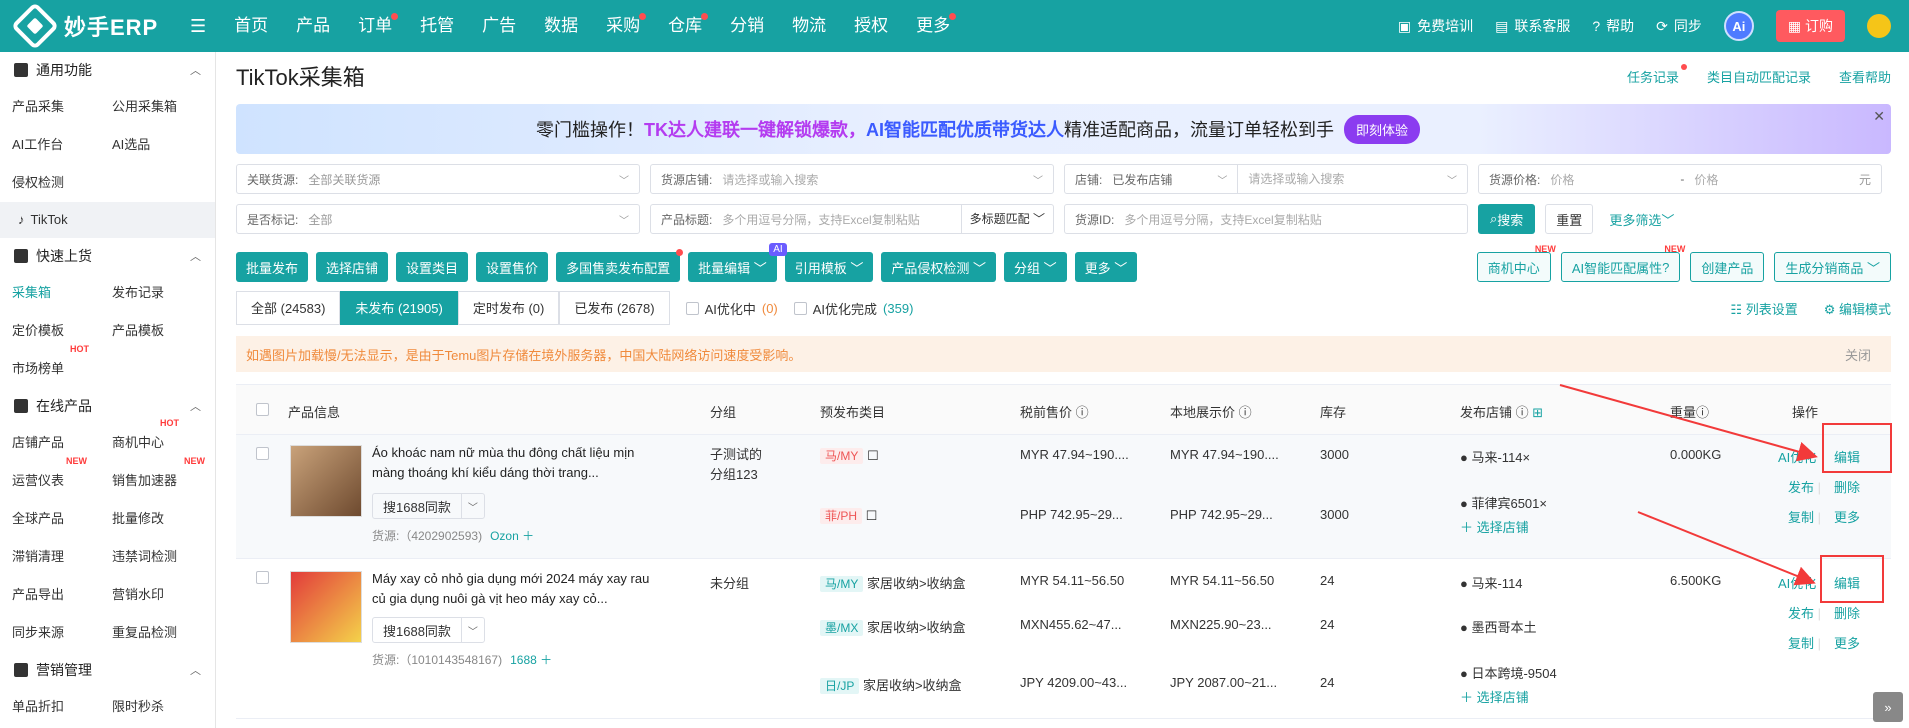 This screenshot has height=728, width=1909. I want to click on publish-button: 发布 |, so click(1804, 486).